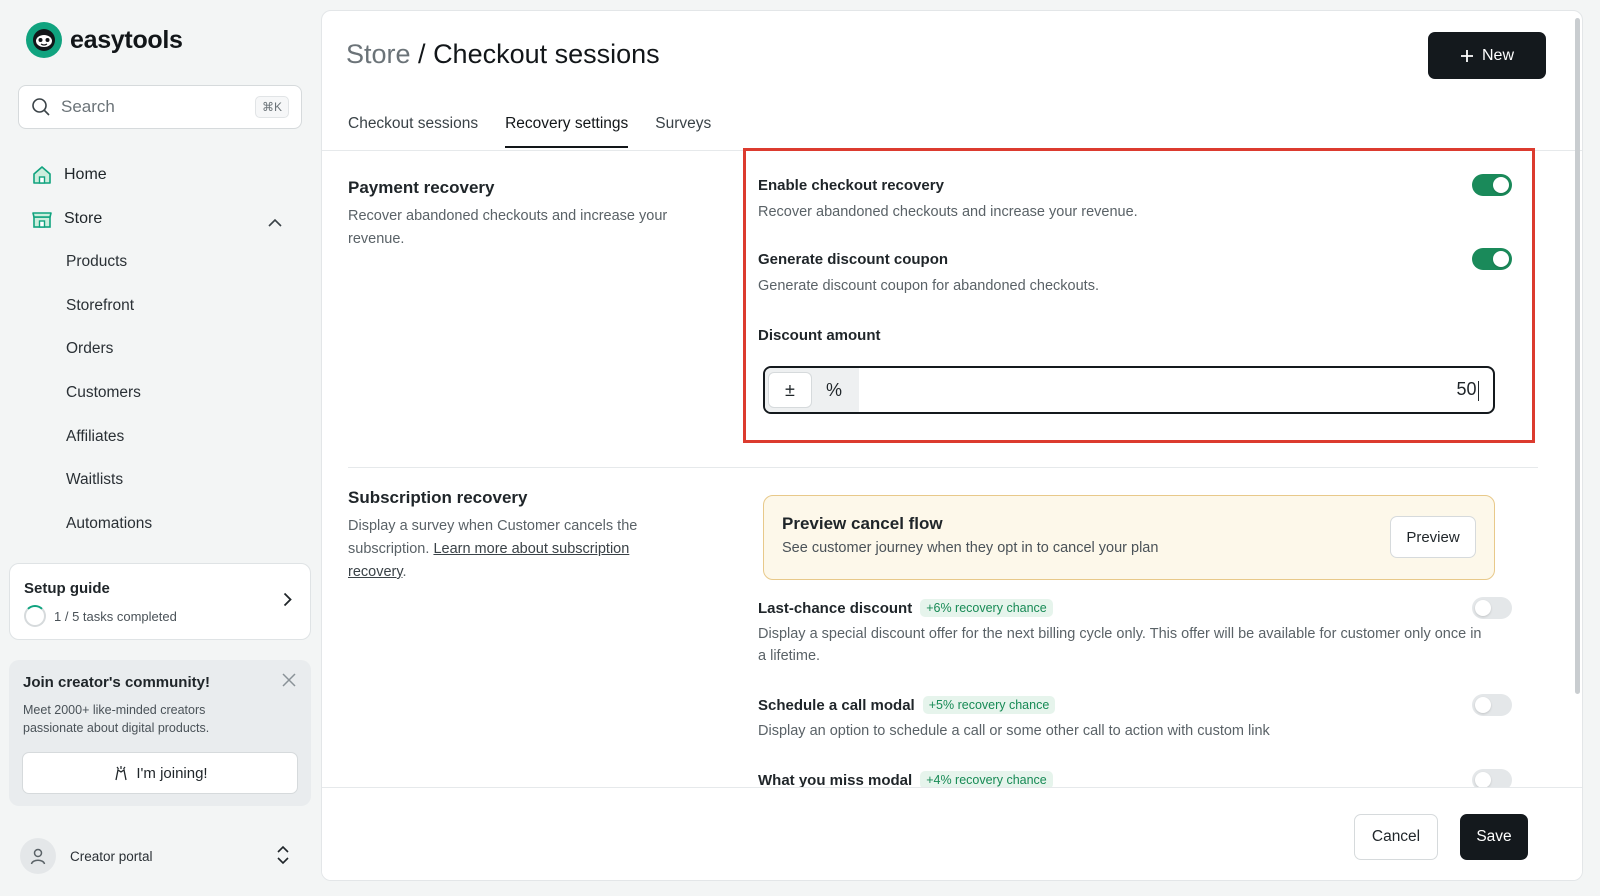 The width and height of the screenshot is (1600, 896). Describe the element at coordinates (121, 773) in the screenshot. I see `celebrate-icon` at that location.